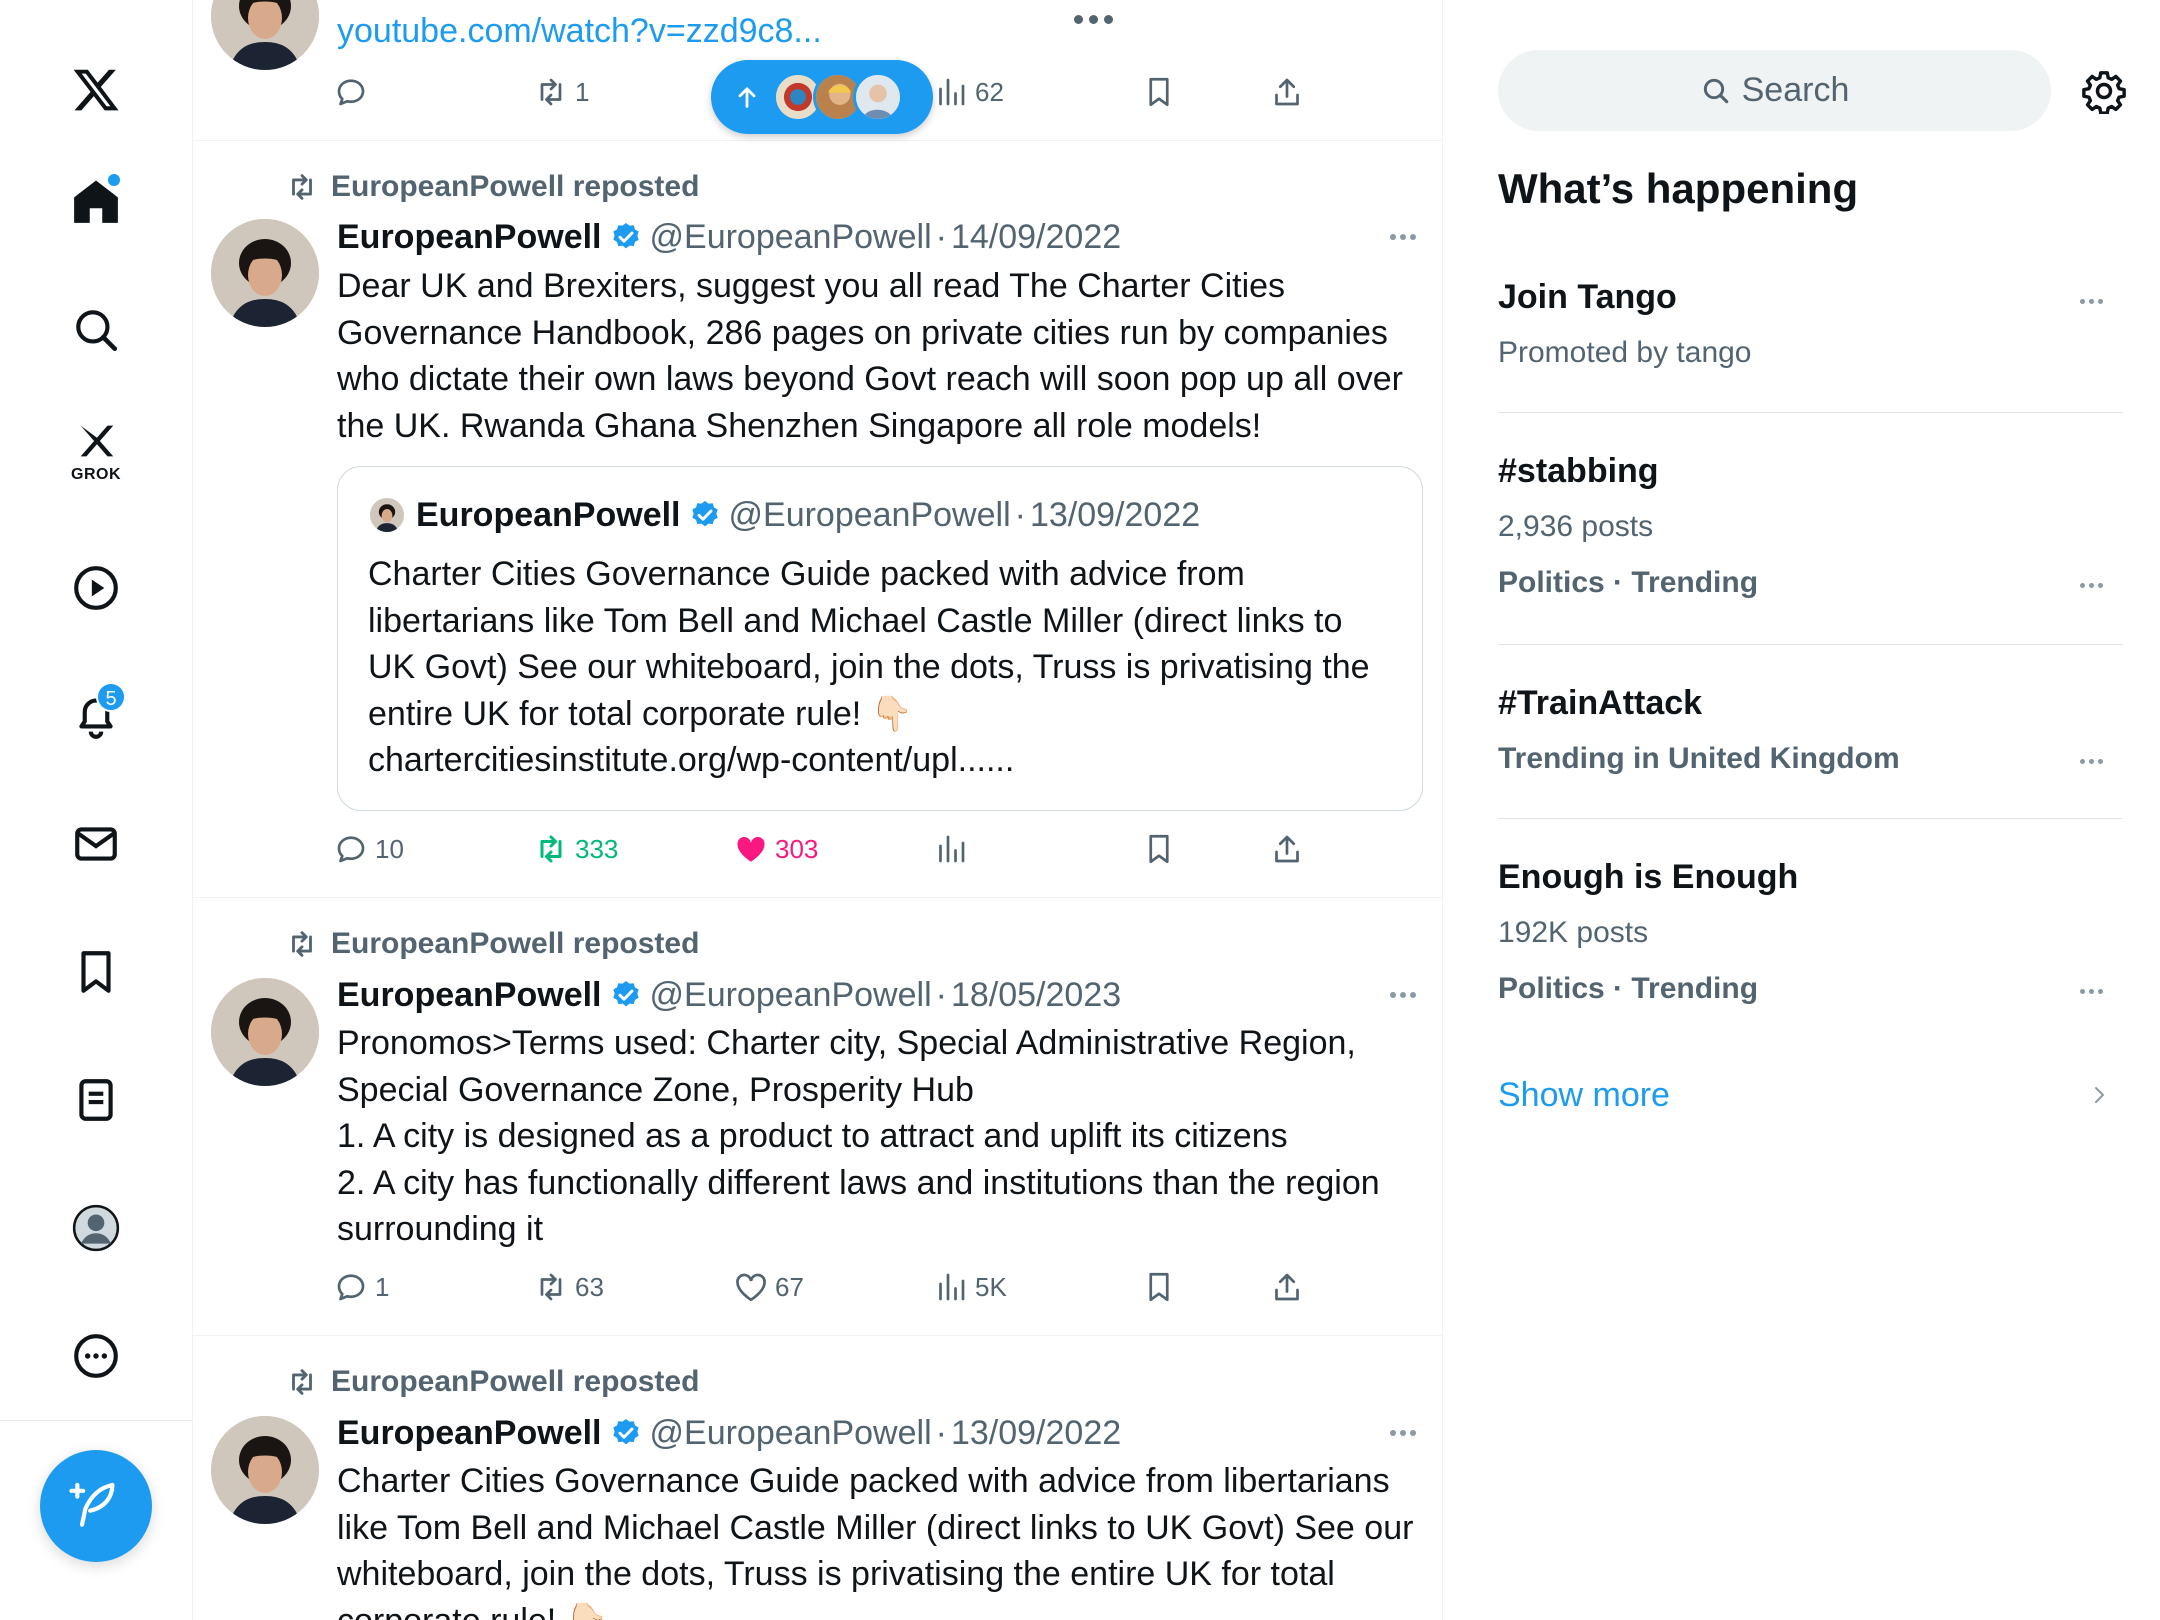 The width and height of the screenshot is (2160, 1620). What do you see at coordinates (838, 1287) in the screenshot?
I see `post-actions: 1 63 67 5K` at bounding box center [838, 1287].